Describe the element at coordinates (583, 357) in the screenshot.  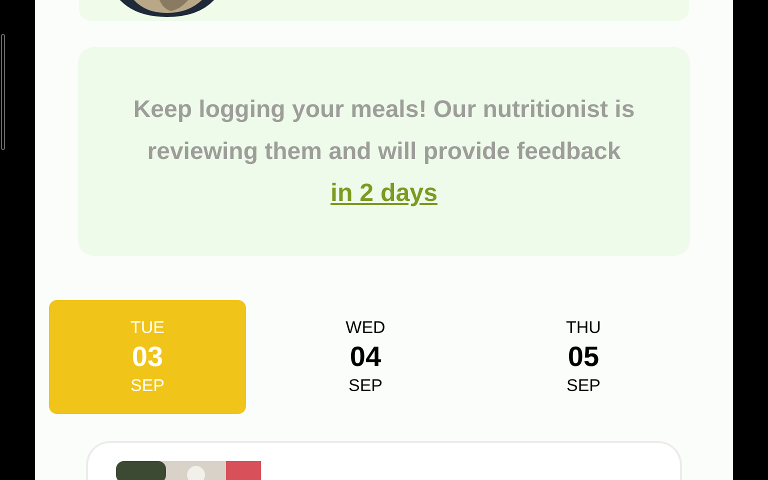
I see `date-tab: THU 05 SEP` at that location.